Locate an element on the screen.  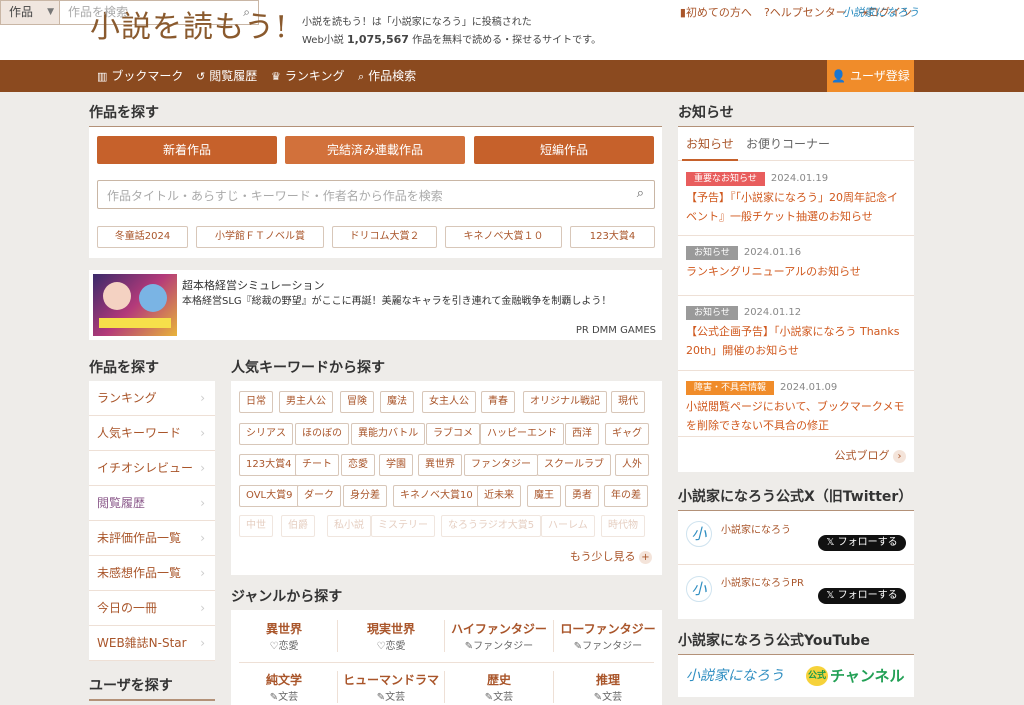
keyword-tag: ハッピーエンド is located at coordinates (522, 434).